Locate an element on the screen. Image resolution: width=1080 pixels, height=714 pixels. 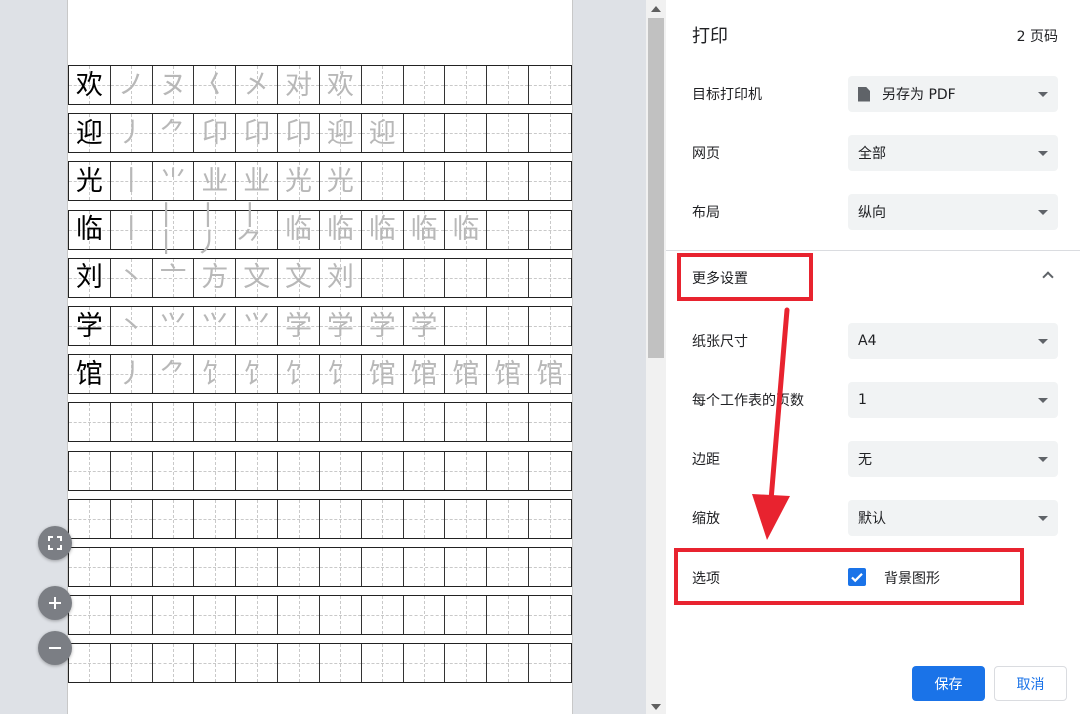
trace-character: 丨丨 is located at coordinates (166, 229).